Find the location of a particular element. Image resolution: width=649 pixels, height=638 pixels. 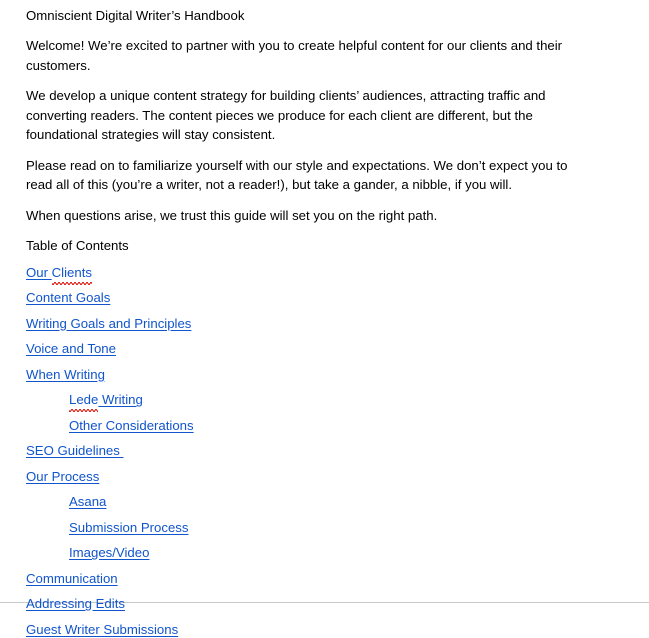

toc-link: Lede Writing is located at coordinates (106, 402).